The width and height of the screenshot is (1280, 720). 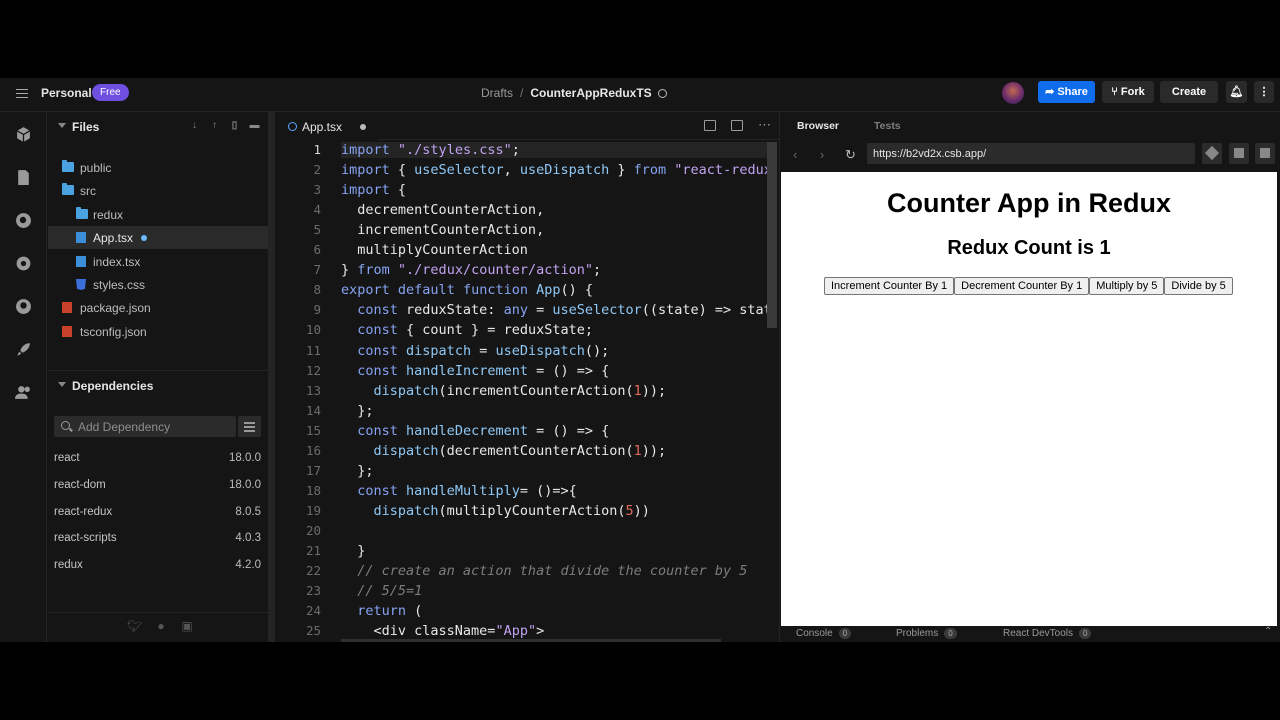 I want to click on file-icon, so click(x=23, y=177).